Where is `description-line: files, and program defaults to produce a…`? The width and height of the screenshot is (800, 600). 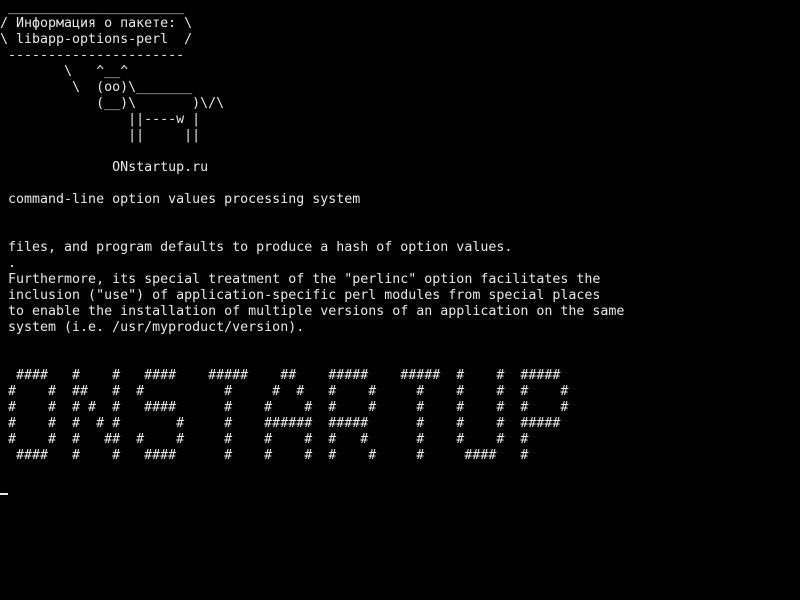 description-line: files, and program defaults to produce a… is located at coordinates (256, 247).